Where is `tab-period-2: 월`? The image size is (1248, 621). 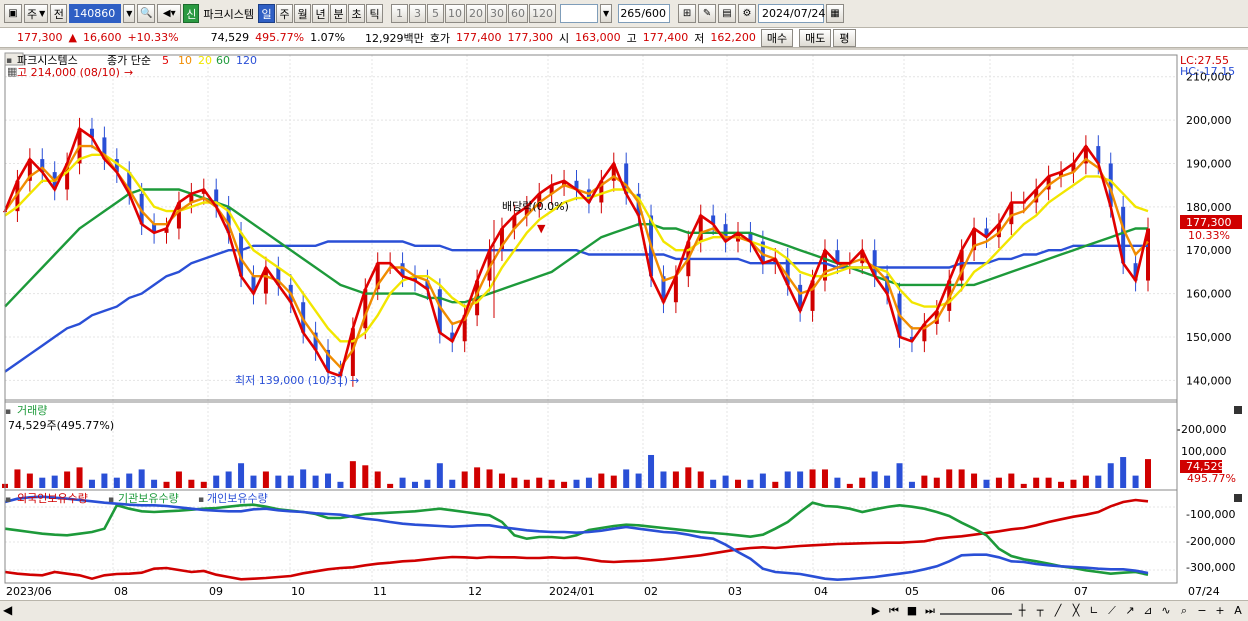 tab-period-2: 월 is located at coordinates (303, 13).